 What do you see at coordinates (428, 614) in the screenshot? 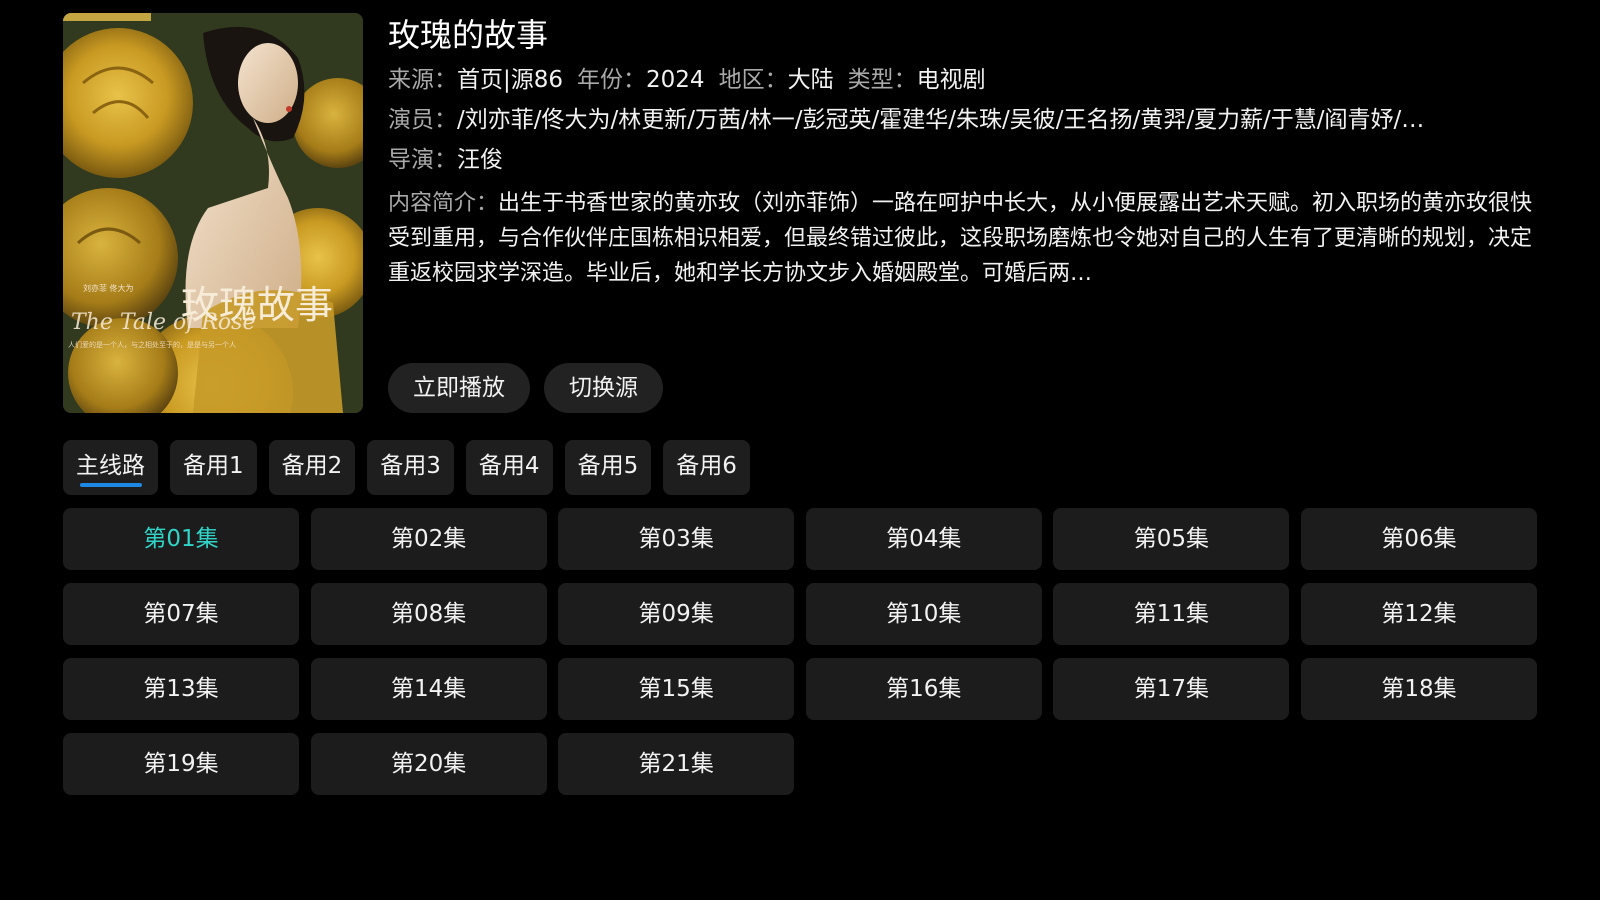
I see `episode-button: 第08集` at bounding box center [428, 614].